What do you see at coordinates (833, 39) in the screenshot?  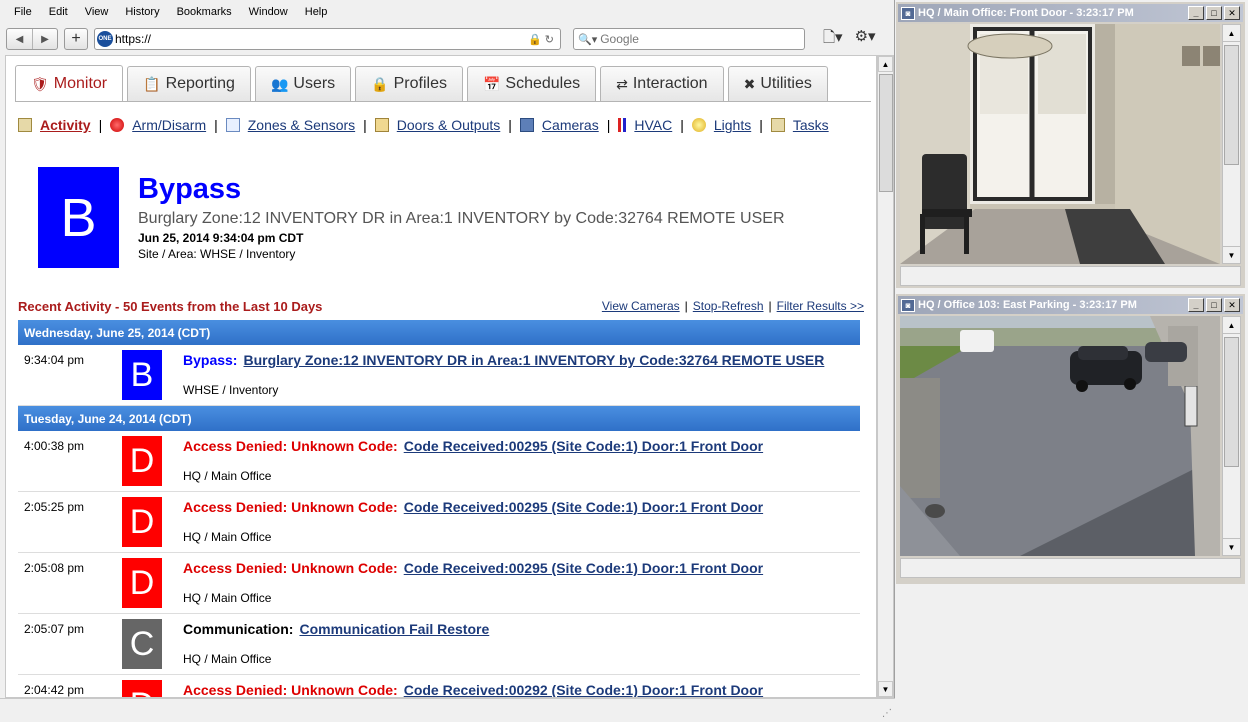 I see `page-menu-icon: 🗋▾` at bounding box center [833, 39].